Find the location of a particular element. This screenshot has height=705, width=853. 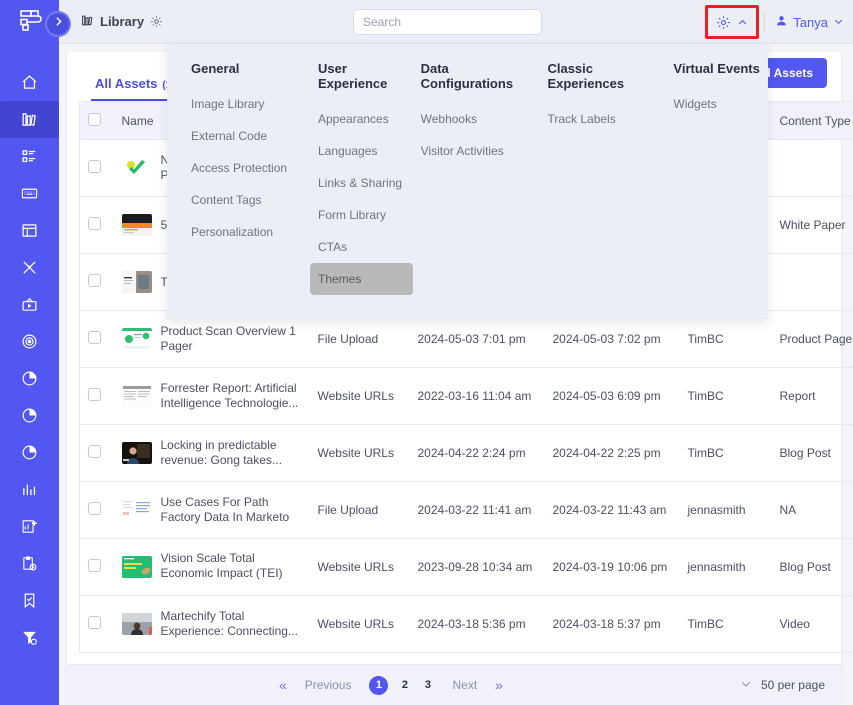

sidebar-item-funnel is located at coordinates (29, 637).